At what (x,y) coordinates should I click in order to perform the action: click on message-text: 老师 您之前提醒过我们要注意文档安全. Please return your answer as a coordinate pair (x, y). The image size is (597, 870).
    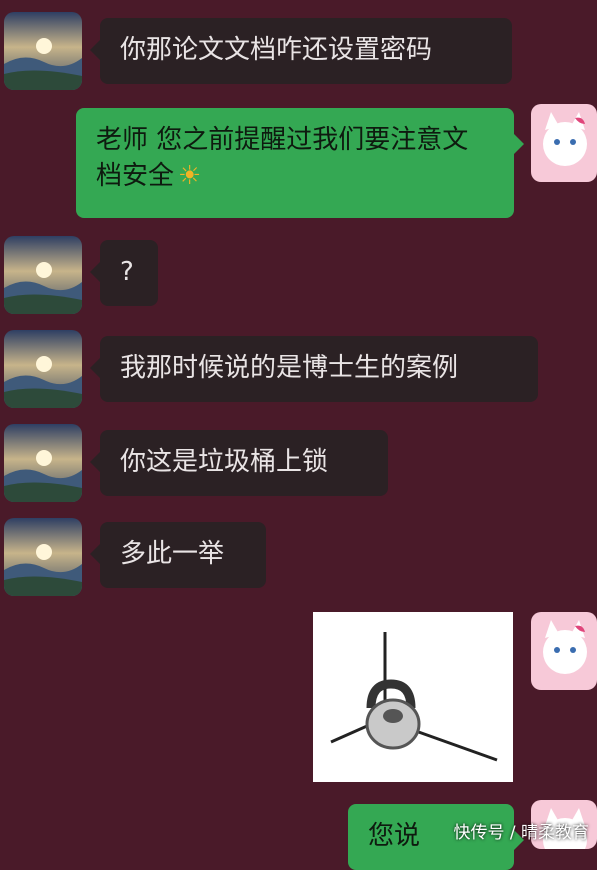
    Looking at the image, I should click on (282, 158).